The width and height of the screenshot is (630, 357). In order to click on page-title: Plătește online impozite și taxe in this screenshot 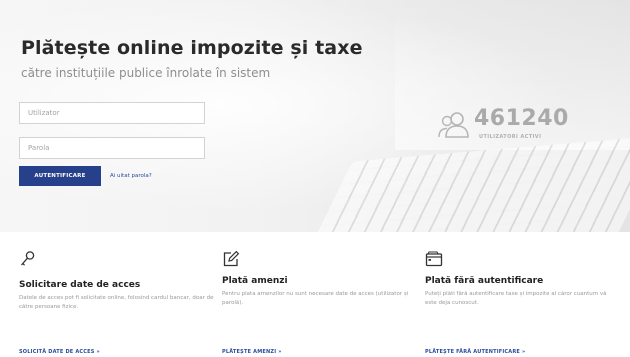, I will do `click(192, 48)`.